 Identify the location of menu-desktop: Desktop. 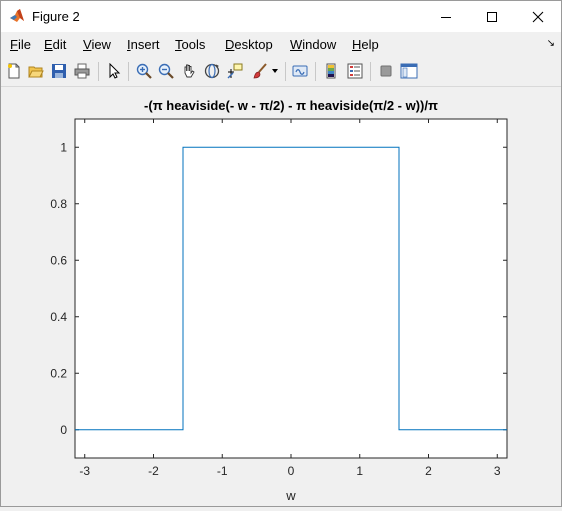
(249, 44).